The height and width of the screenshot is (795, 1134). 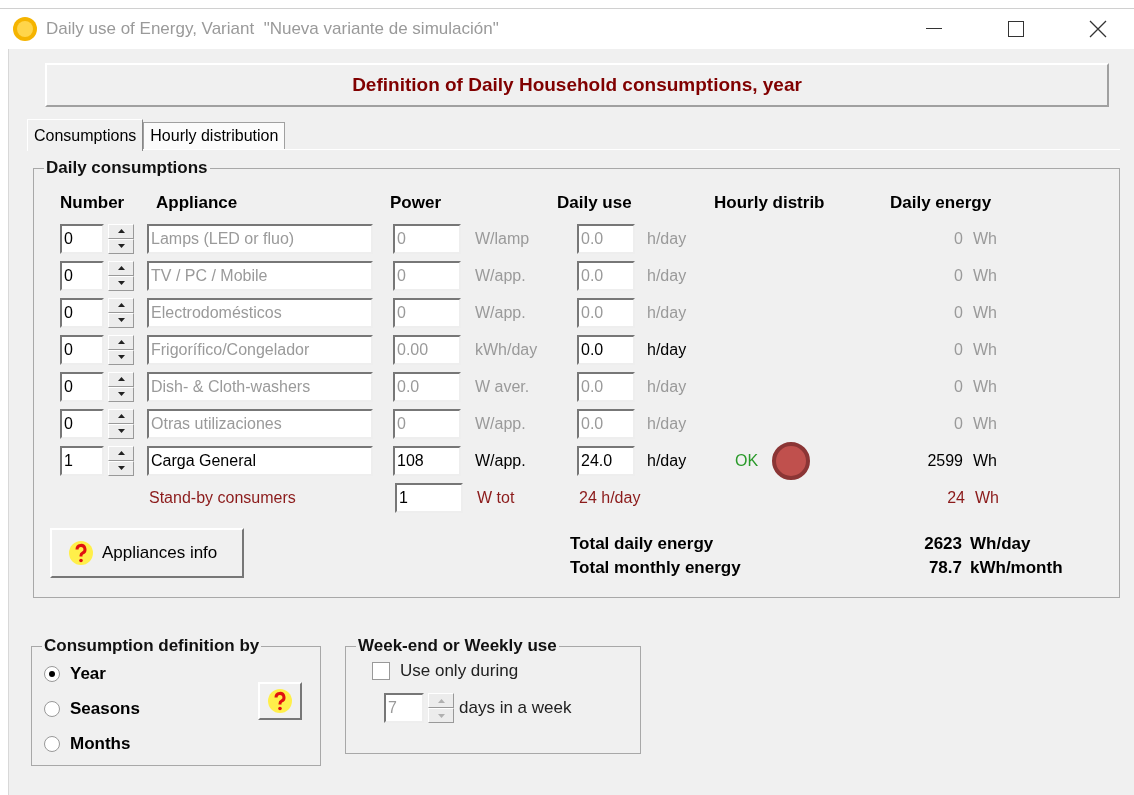 I want to click on days-label: days in a week, so click(x=515, y=708).